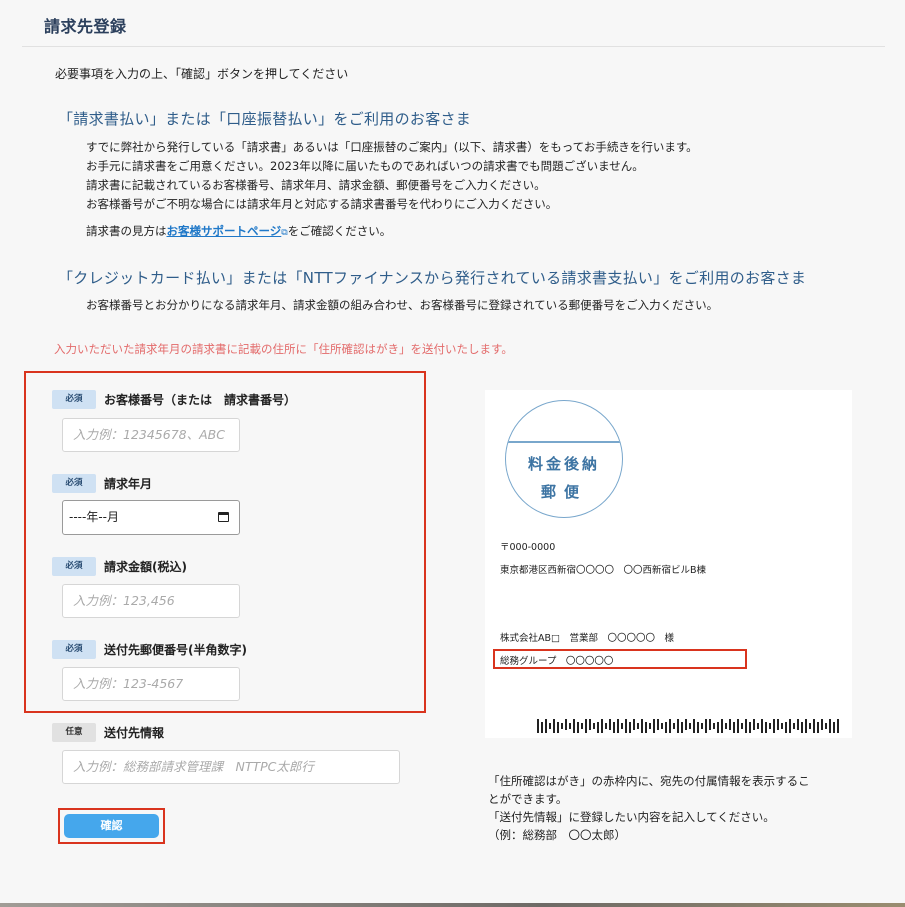 This screenshot has height=907, width=905. What do you see at coordinates (224, 231) in the screenshot?
I see `support-page-link: お客様サポートページ` at bounding box center [224, 231].